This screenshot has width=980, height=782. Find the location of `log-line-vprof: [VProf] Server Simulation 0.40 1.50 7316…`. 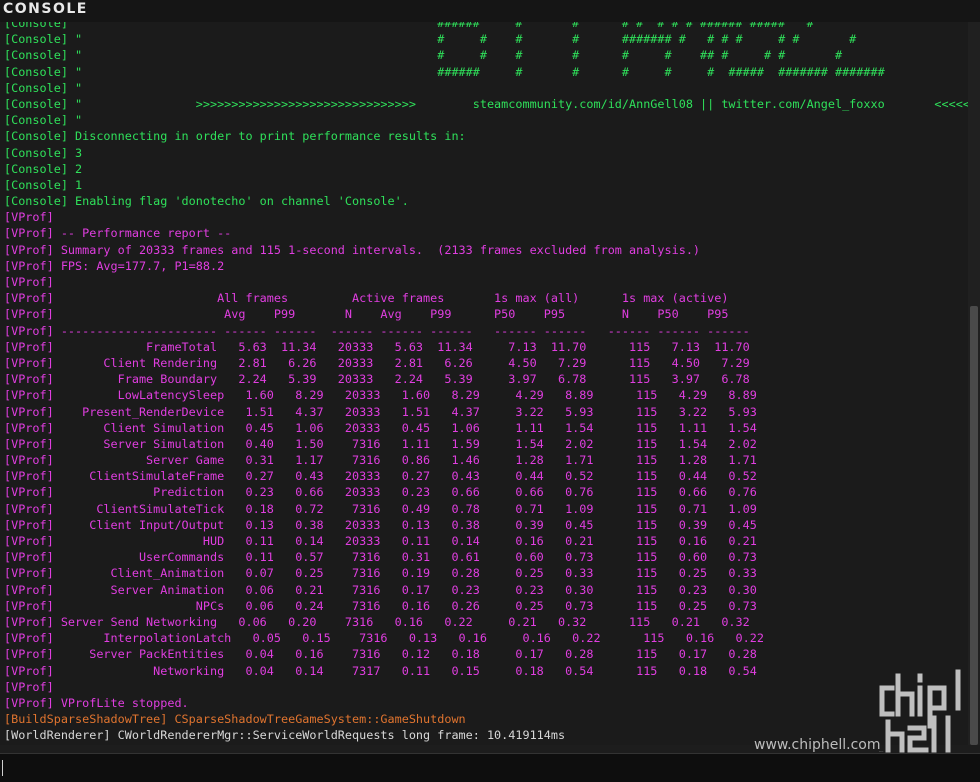

log-line-vprof: [VProf] Server Simulation 0.40 1.50 7316… is located at coordinates (380, 443).